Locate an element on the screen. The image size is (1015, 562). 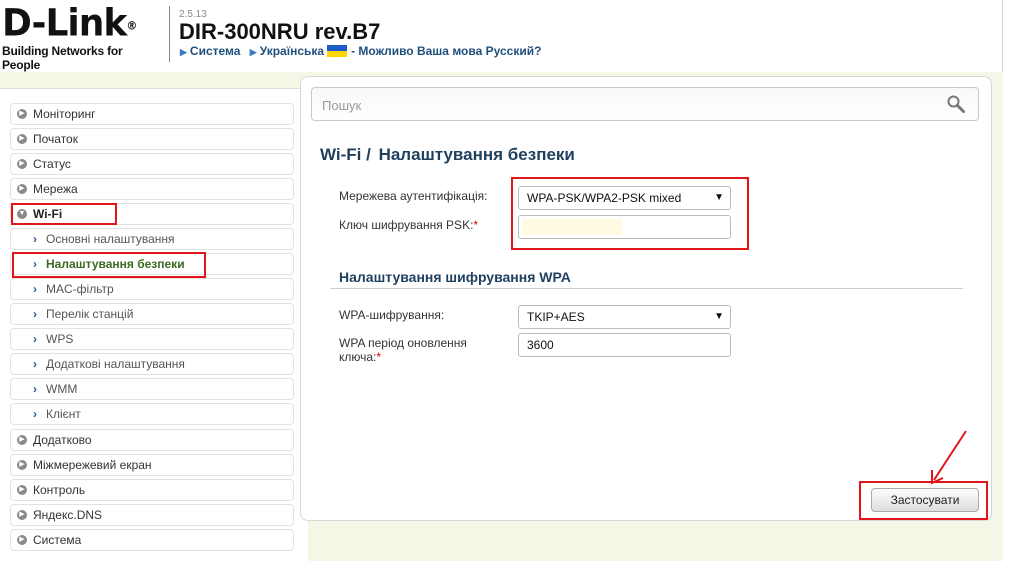
auth-label: Мережева аутентифікація: is located at coordinates (413, 196).